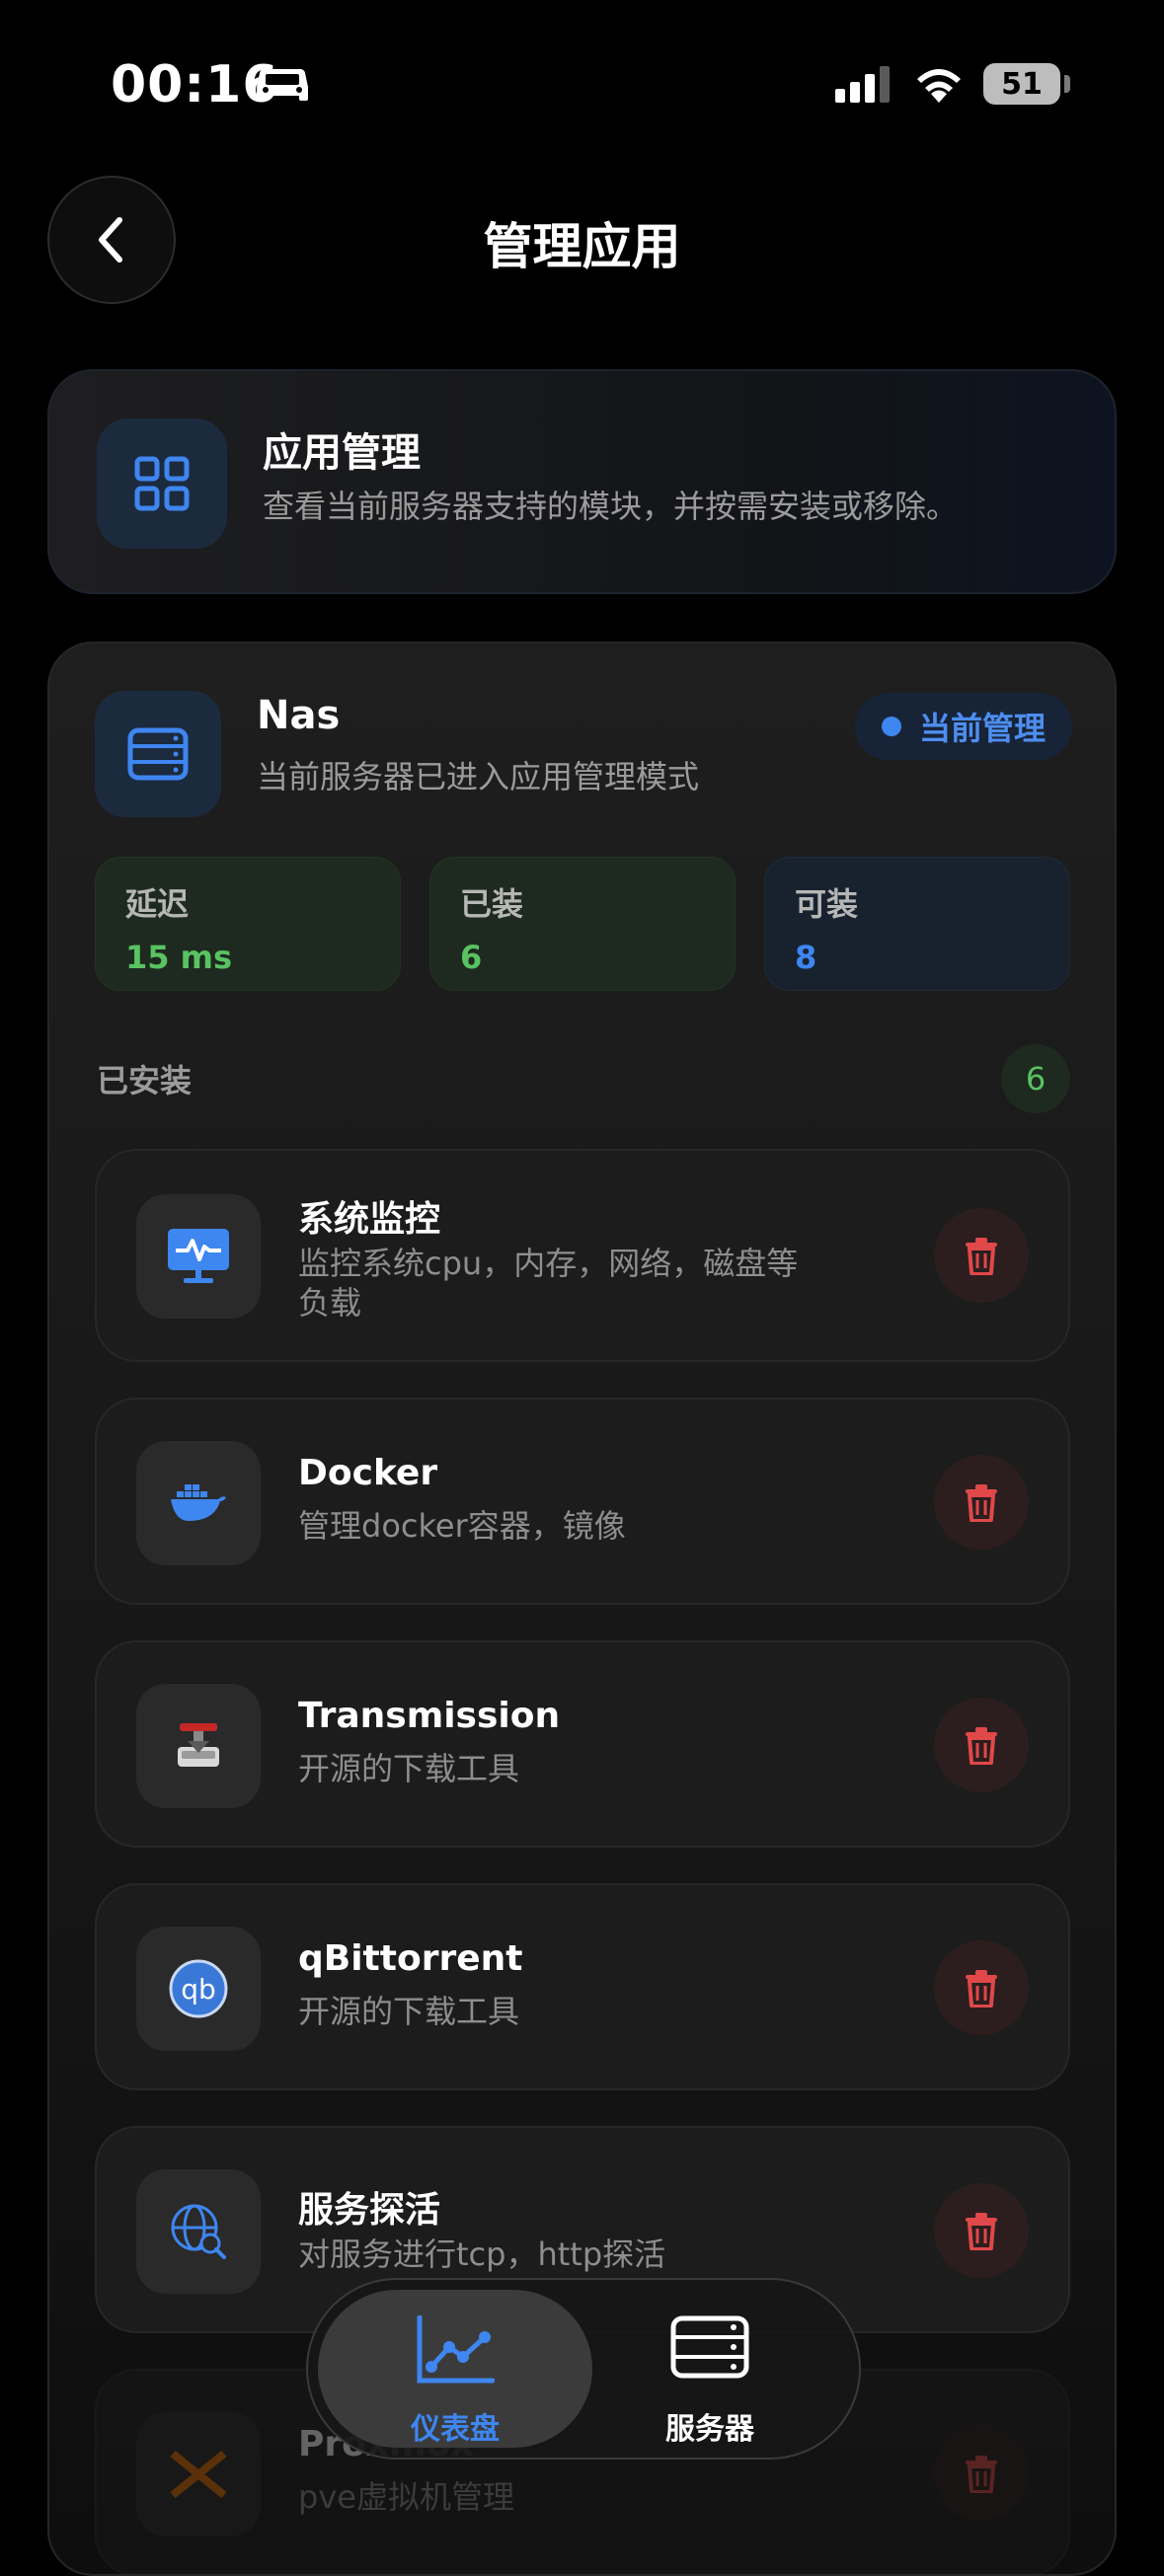 Image resolution: width=1164 pixels, height=2576 pixels. I want to click on stat-label: 可装, so click(827, 904).